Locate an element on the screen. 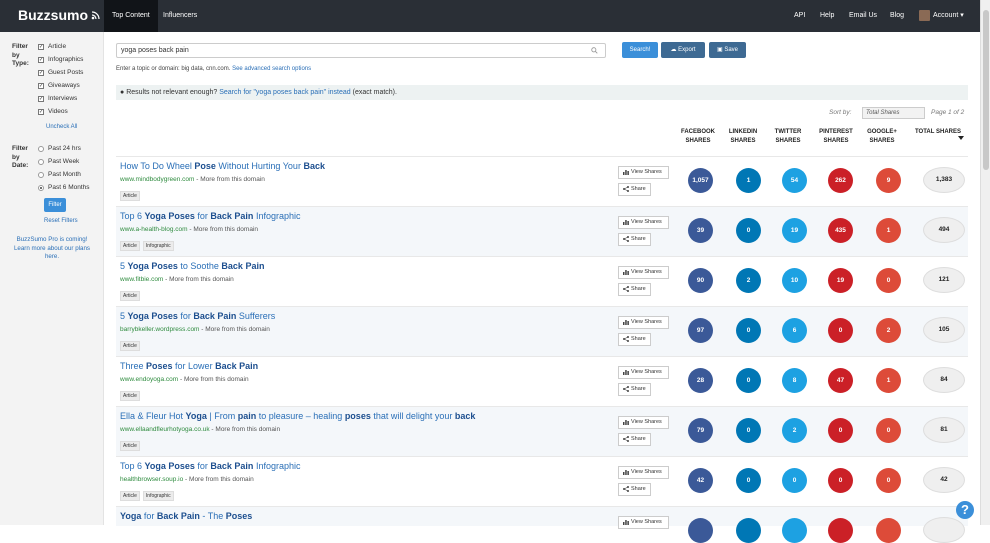  scrollbar-thumb is located at coordinates (986, 90).